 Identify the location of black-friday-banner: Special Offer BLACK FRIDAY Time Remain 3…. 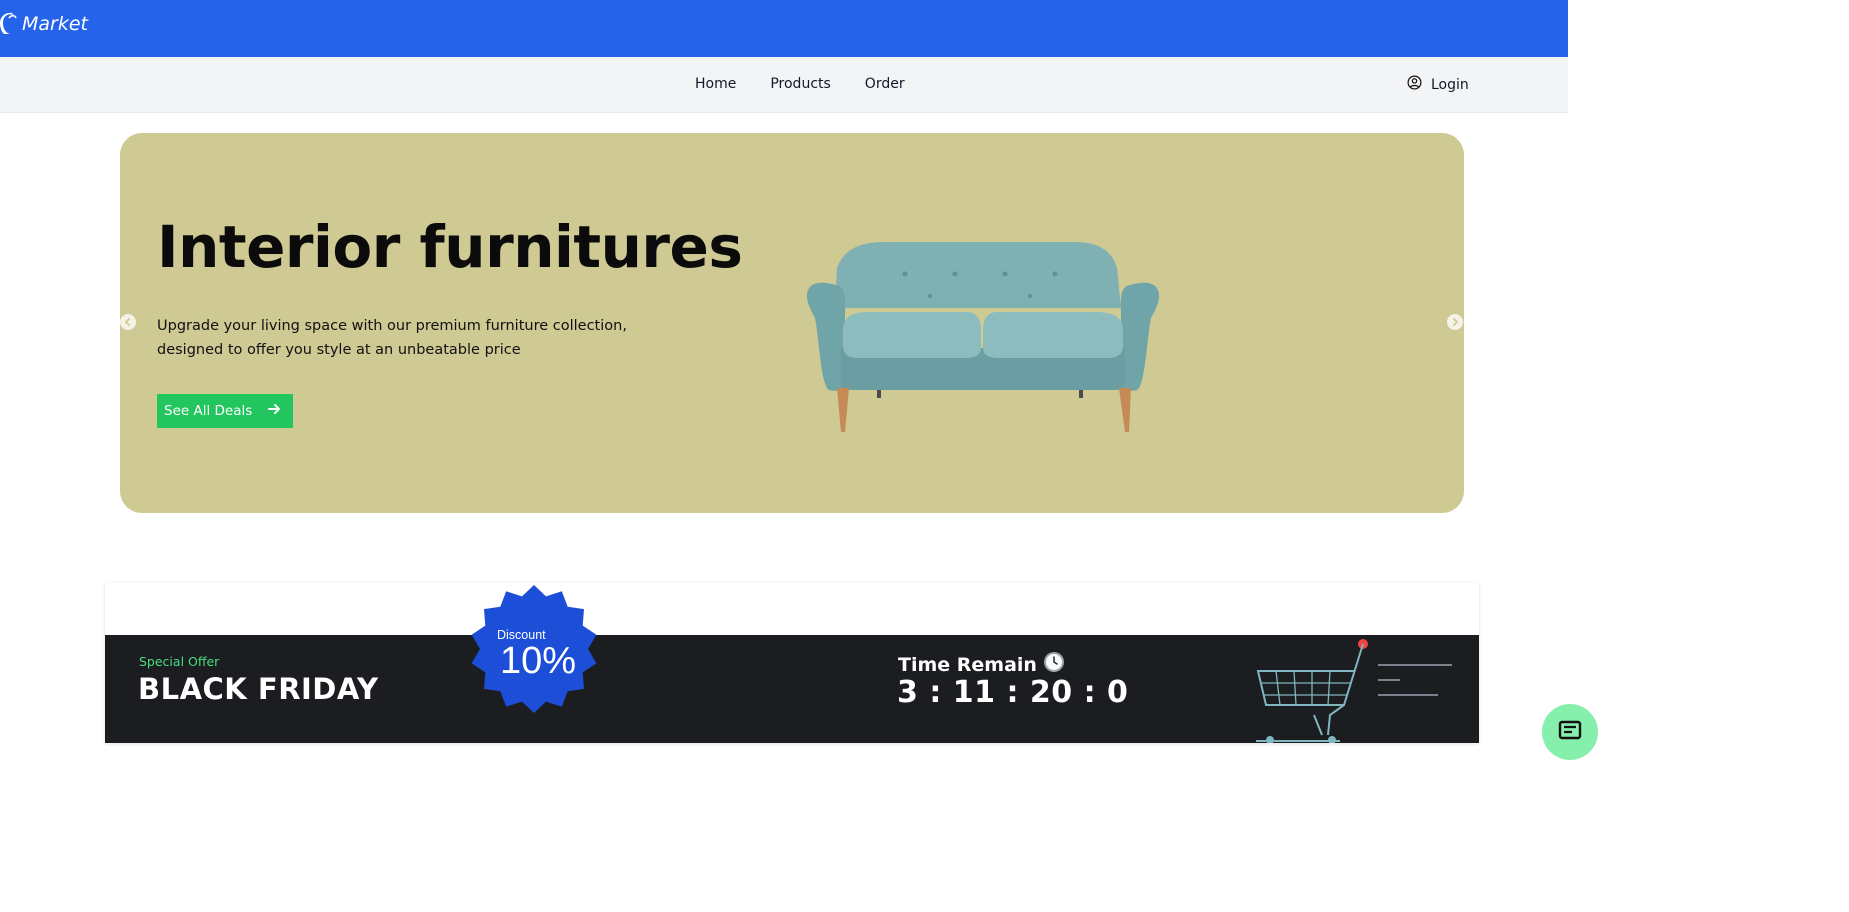
(792, 689).